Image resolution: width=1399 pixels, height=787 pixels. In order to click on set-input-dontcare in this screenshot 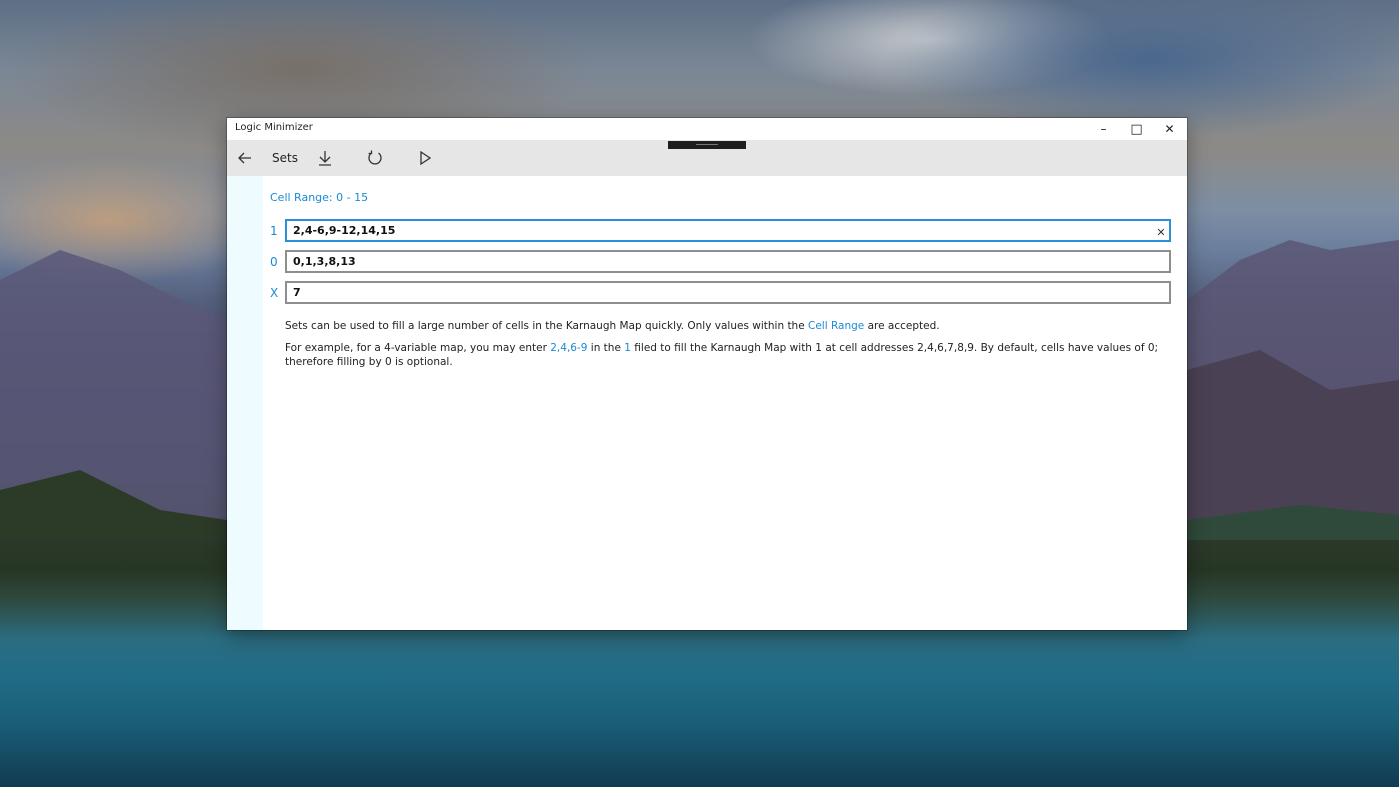, I will do `click(728, 292)`.